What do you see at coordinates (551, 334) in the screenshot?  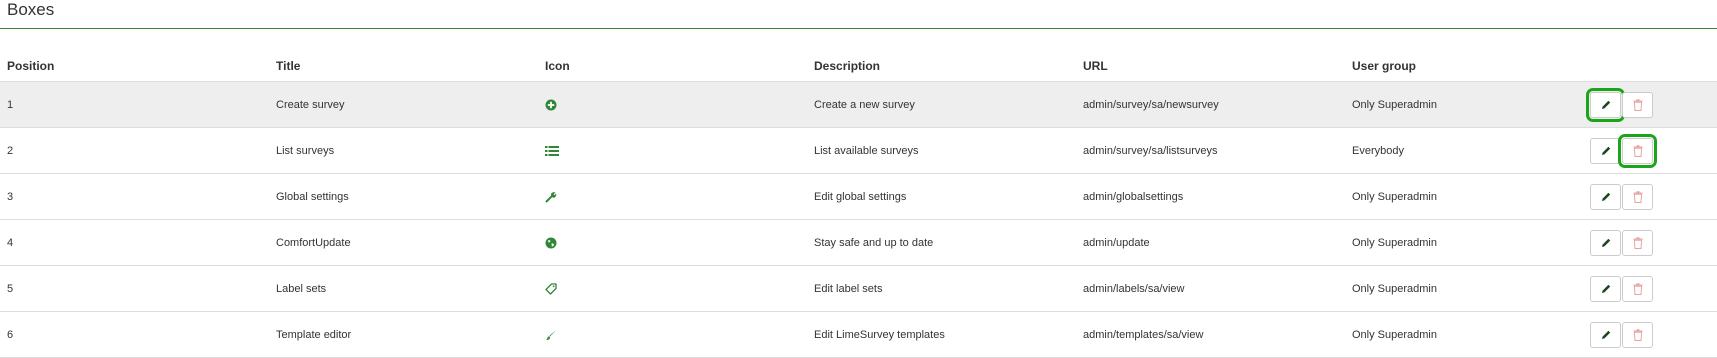 I see `brush-icon` at bounding box center [551, 334].